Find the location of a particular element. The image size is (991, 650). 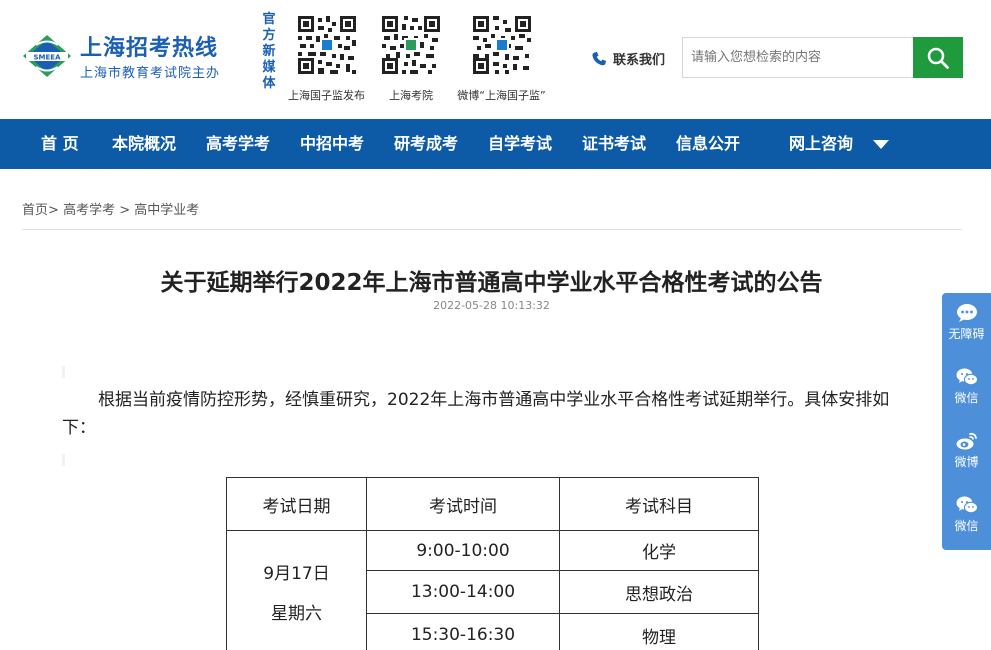

exam-time-cell: 9:00-10:00 is located at coordinates (463, 550).